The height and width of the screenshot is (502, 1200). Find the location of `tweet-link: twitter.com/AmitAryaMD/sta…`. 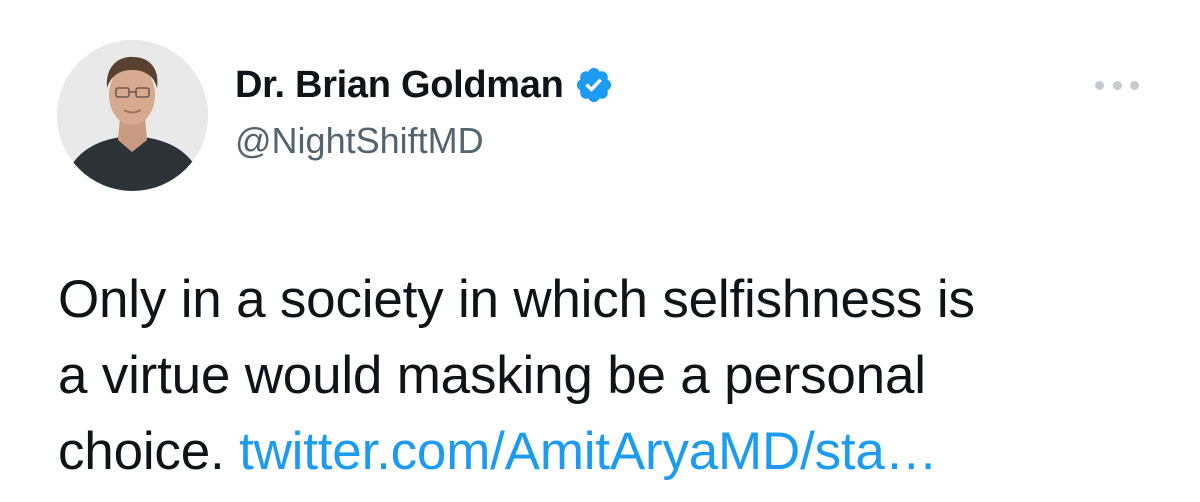

tweet-link: twitter.com/AmitAryaMD/sta… is located at coordinates (588, 451).